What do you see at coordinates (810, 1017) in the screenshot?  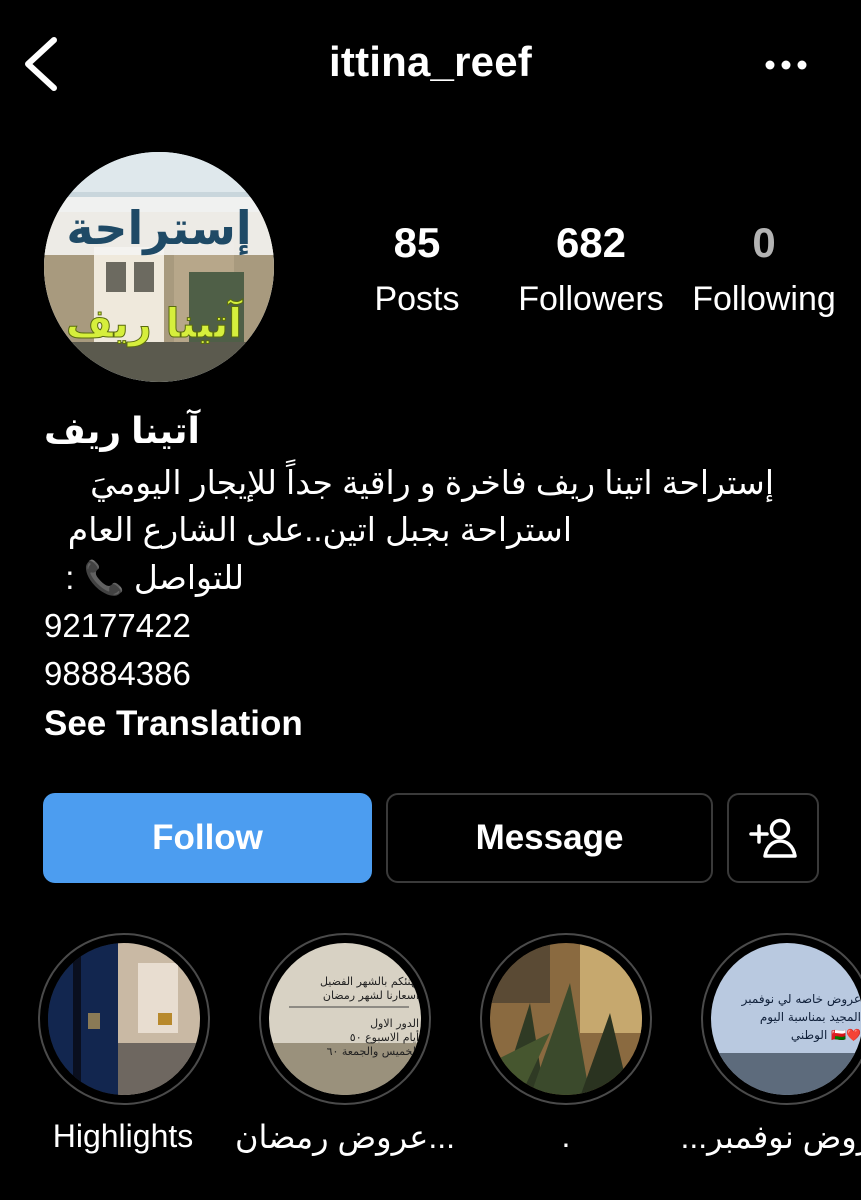 I see `svg-text: المجيد بمناسبة اليوم` at bounding box center [810, 1017].